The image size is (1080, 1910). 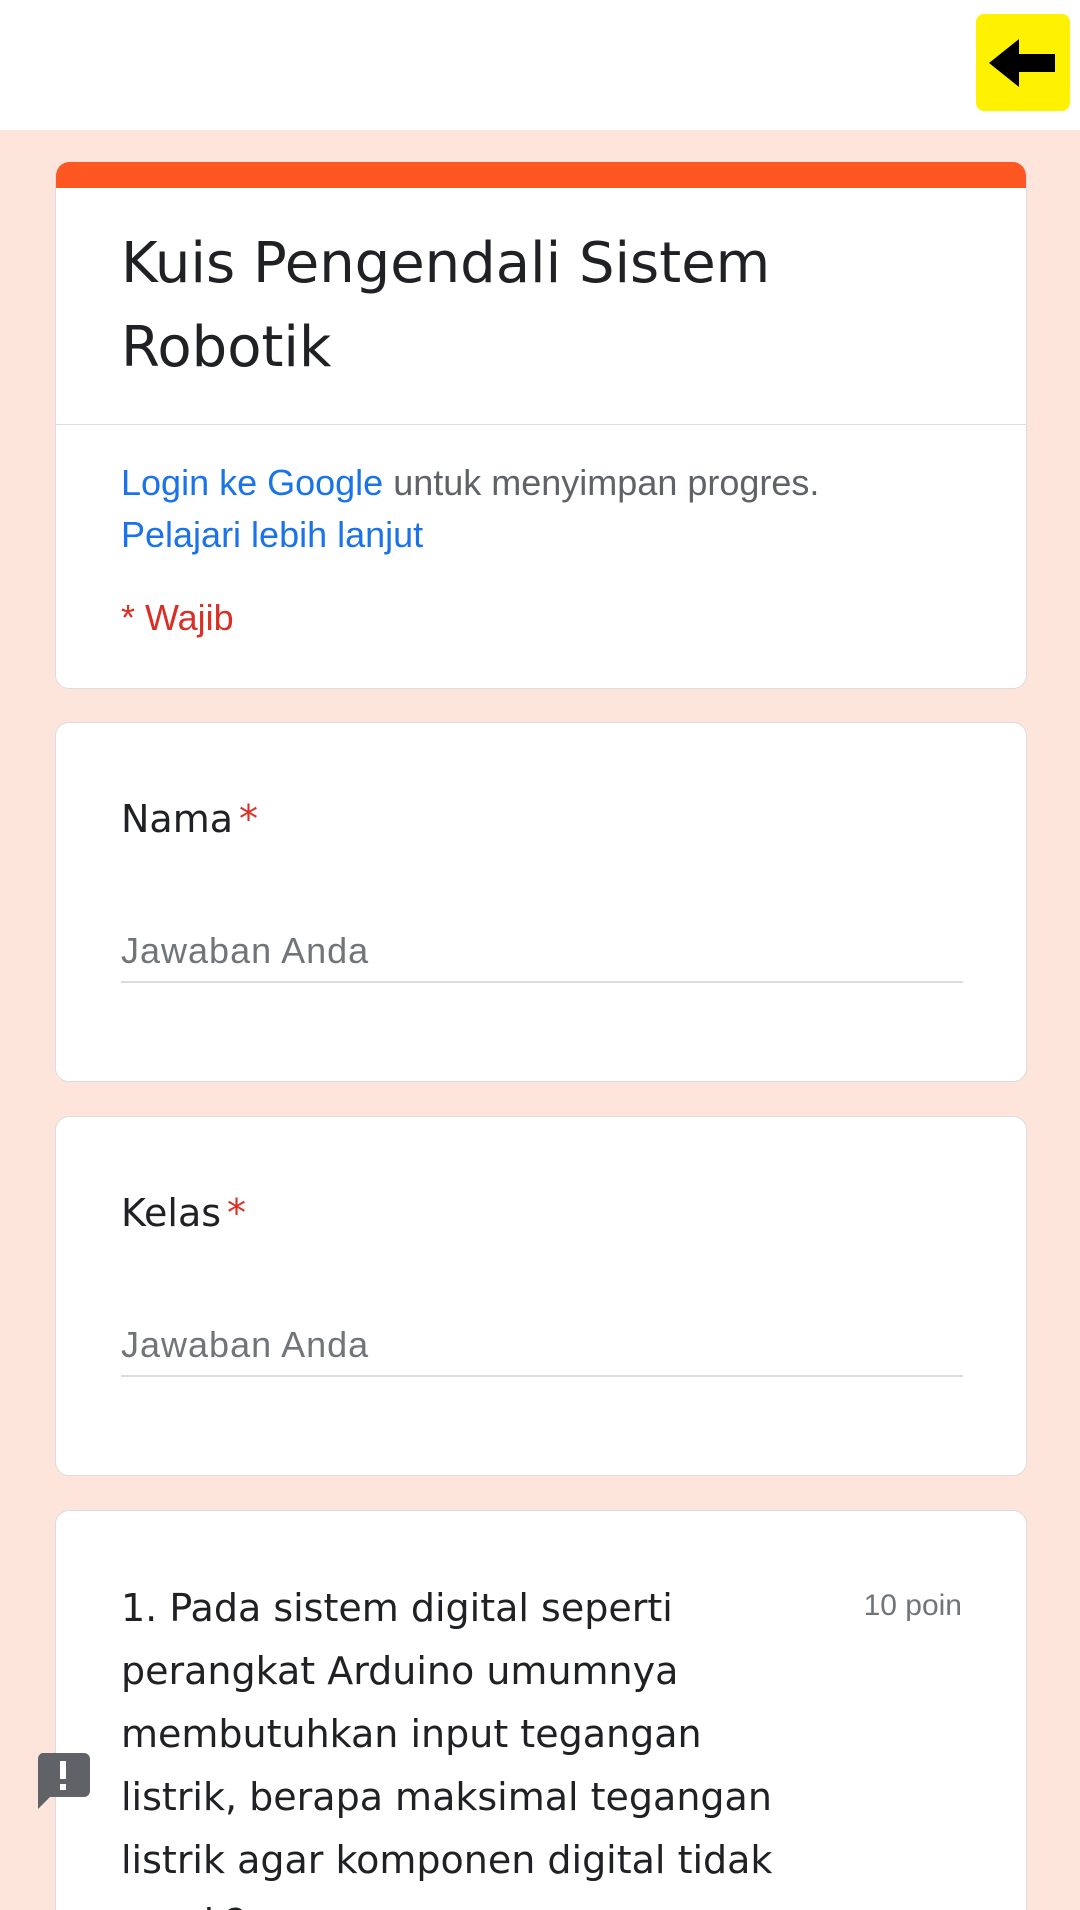 What do you see at coordinates (542, 1346) in the screenshot?
I see `kelas-input` at bounding box center [542, 1346].